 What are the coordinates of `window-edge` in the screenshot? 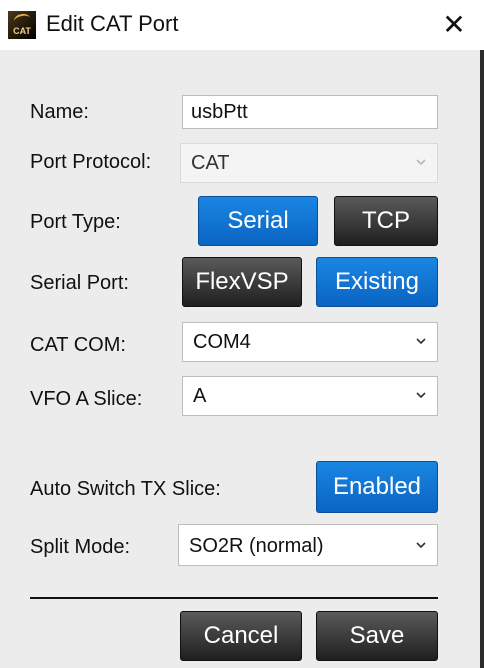 It's located at (482, 359).